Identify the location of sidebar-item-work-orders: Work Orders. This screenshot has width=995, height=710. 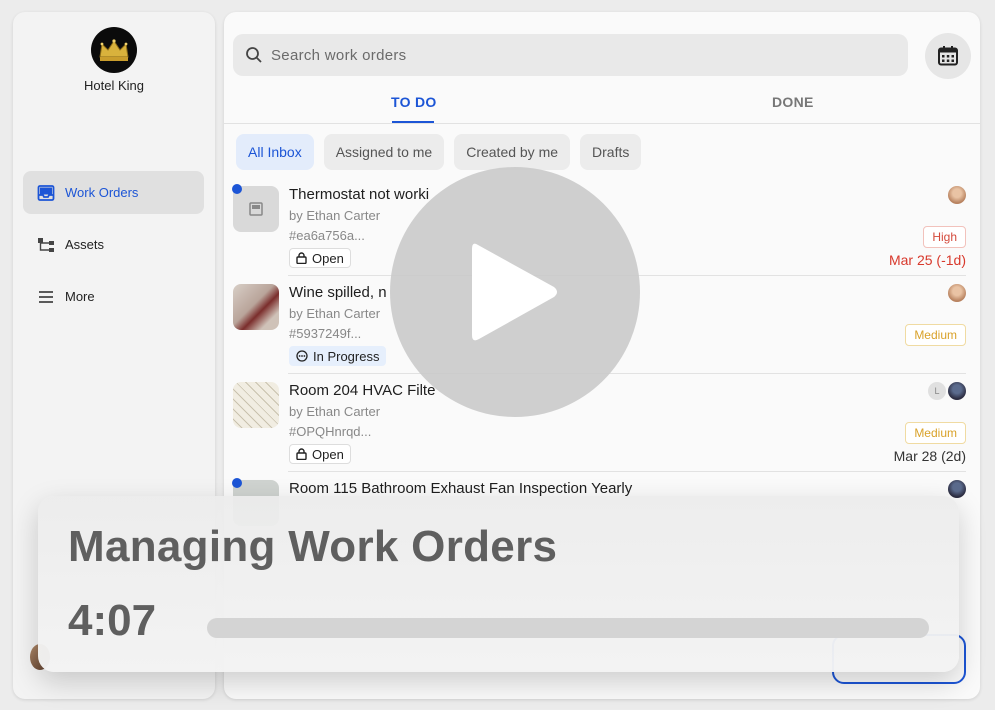
(113, 192).